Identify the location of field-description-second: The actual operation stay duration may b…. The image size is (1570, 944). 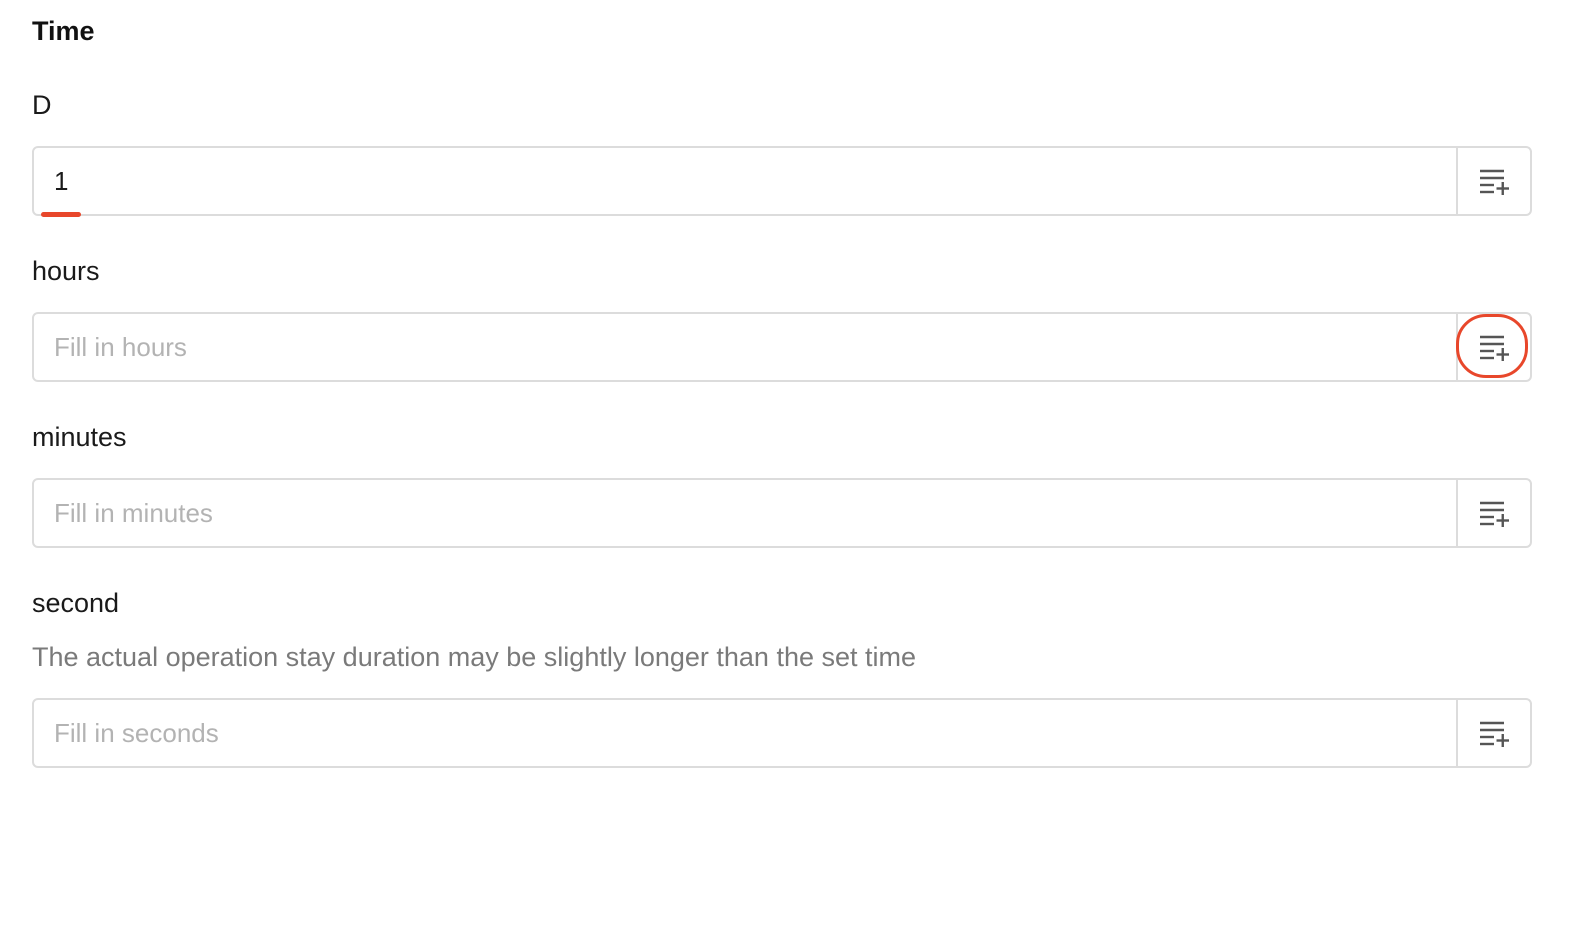
(474, 657).